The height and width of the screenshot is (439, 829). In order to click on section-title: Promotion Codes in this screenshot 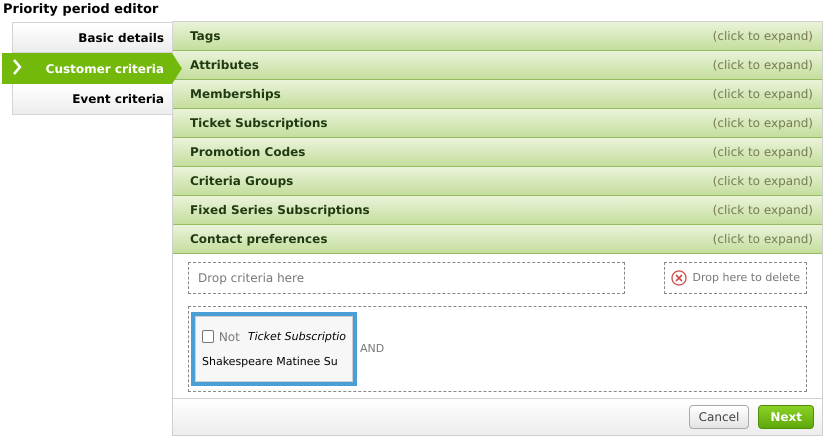, I will do `click(248, 152)`.